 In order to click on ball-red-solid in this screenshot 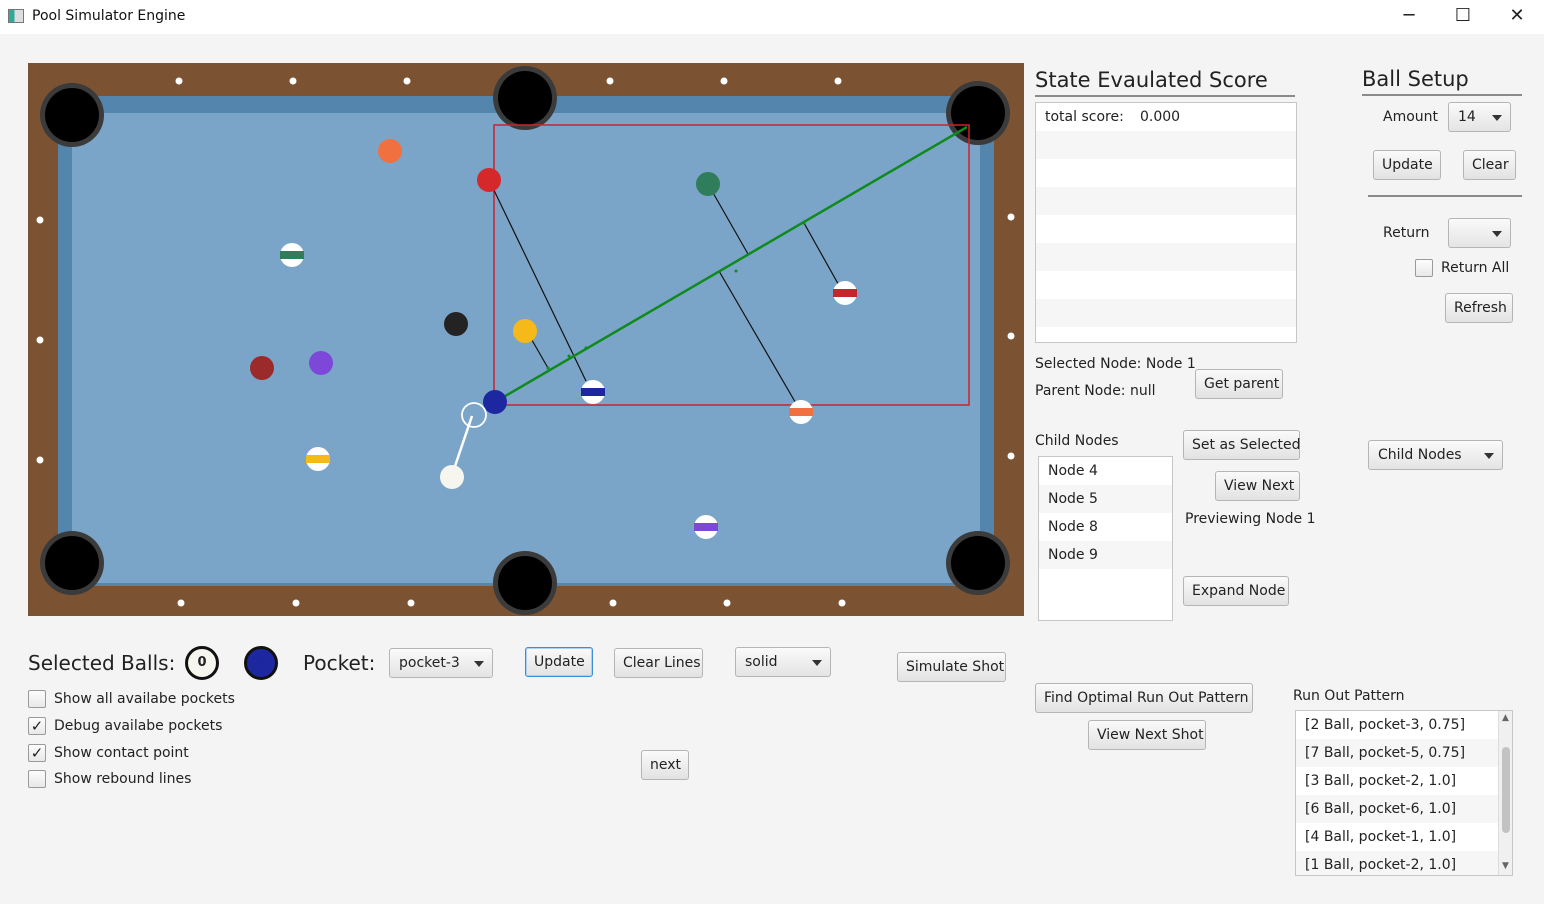, I will do `click(489, 180)`.